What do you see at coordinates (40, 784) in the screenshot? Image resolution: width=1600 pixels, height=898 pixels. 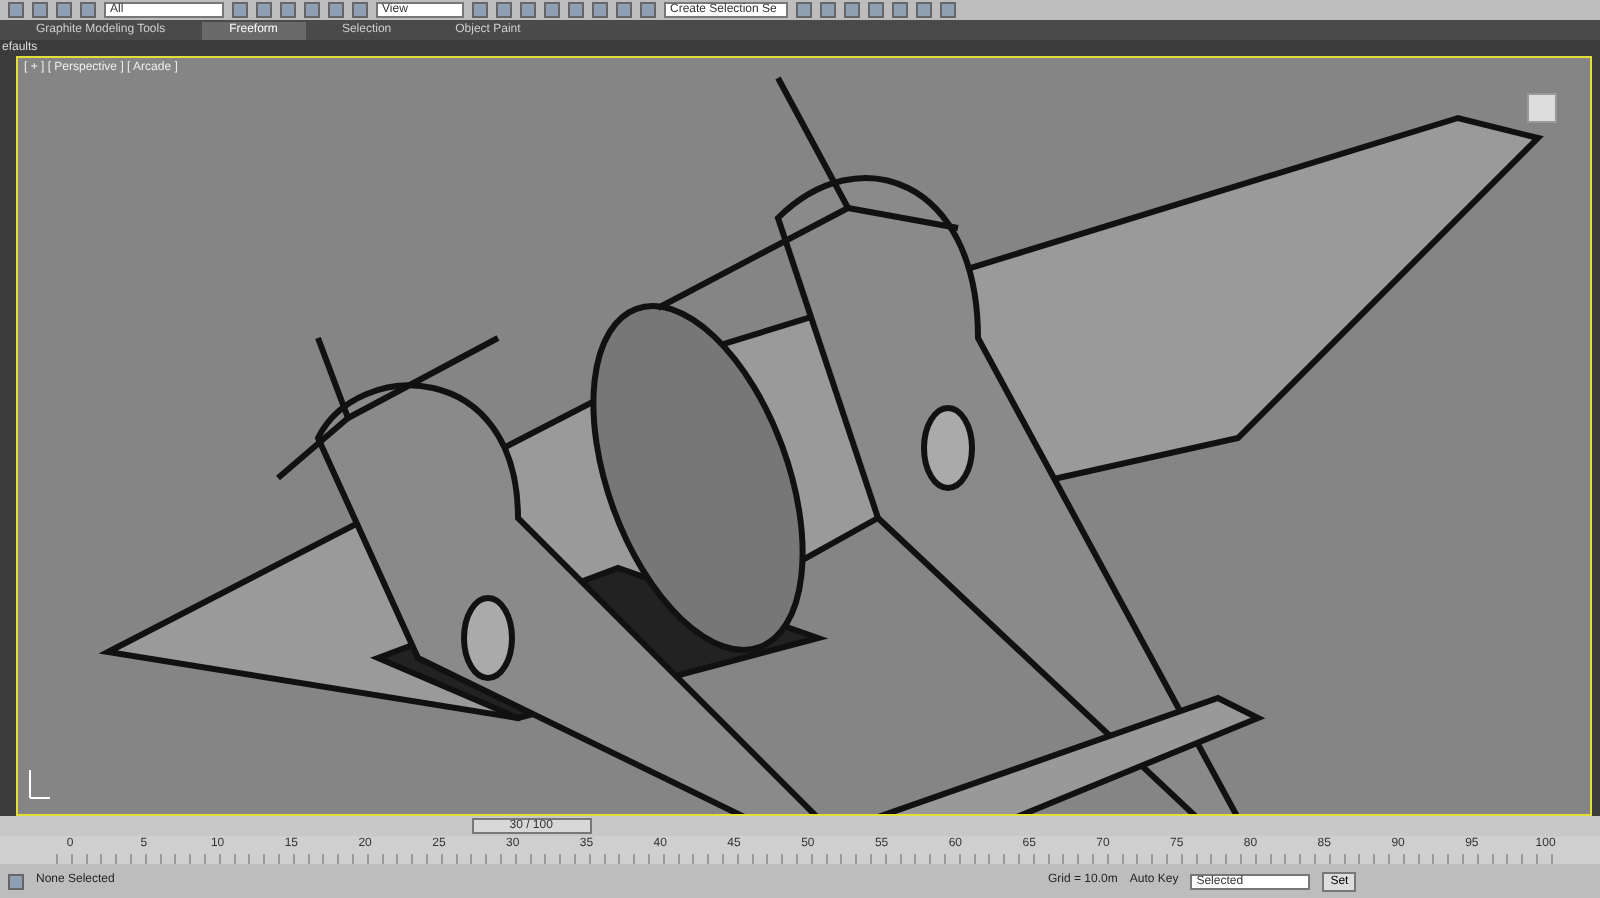 I see `axis-tripod-icon` at bounding box center [40, 784].